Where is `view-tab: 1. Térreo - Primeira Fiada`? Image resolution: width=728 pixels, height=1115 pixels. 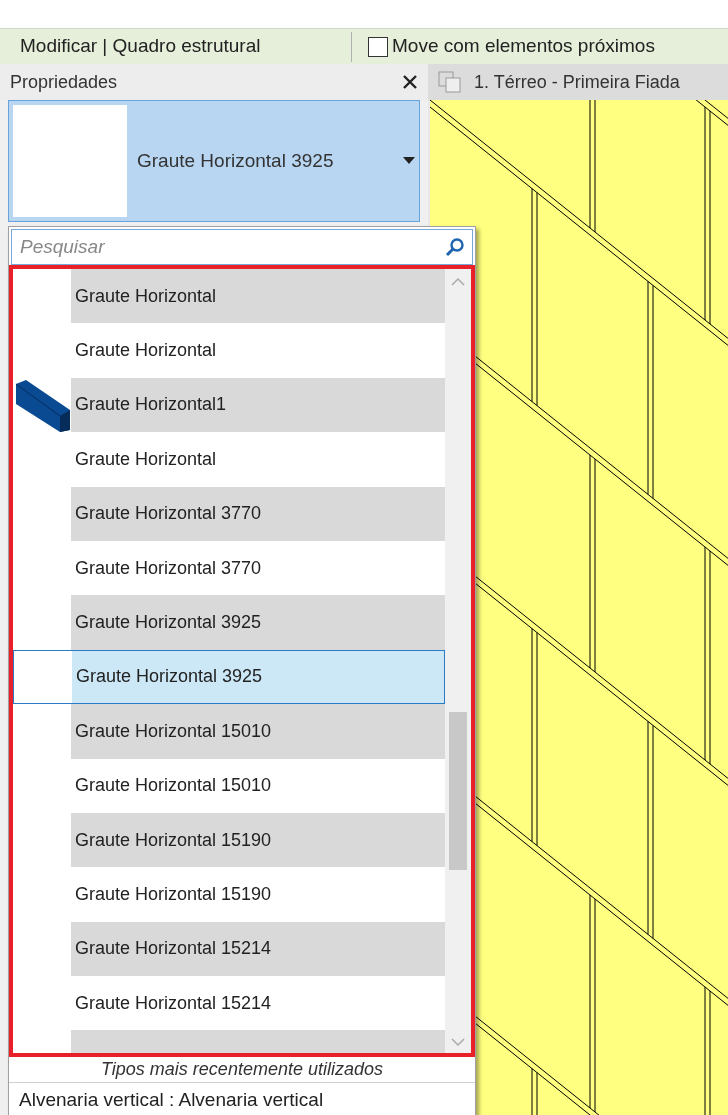 view-tab: 1. Térreo - Primeira Fiada is located at coordinates (578, 82).